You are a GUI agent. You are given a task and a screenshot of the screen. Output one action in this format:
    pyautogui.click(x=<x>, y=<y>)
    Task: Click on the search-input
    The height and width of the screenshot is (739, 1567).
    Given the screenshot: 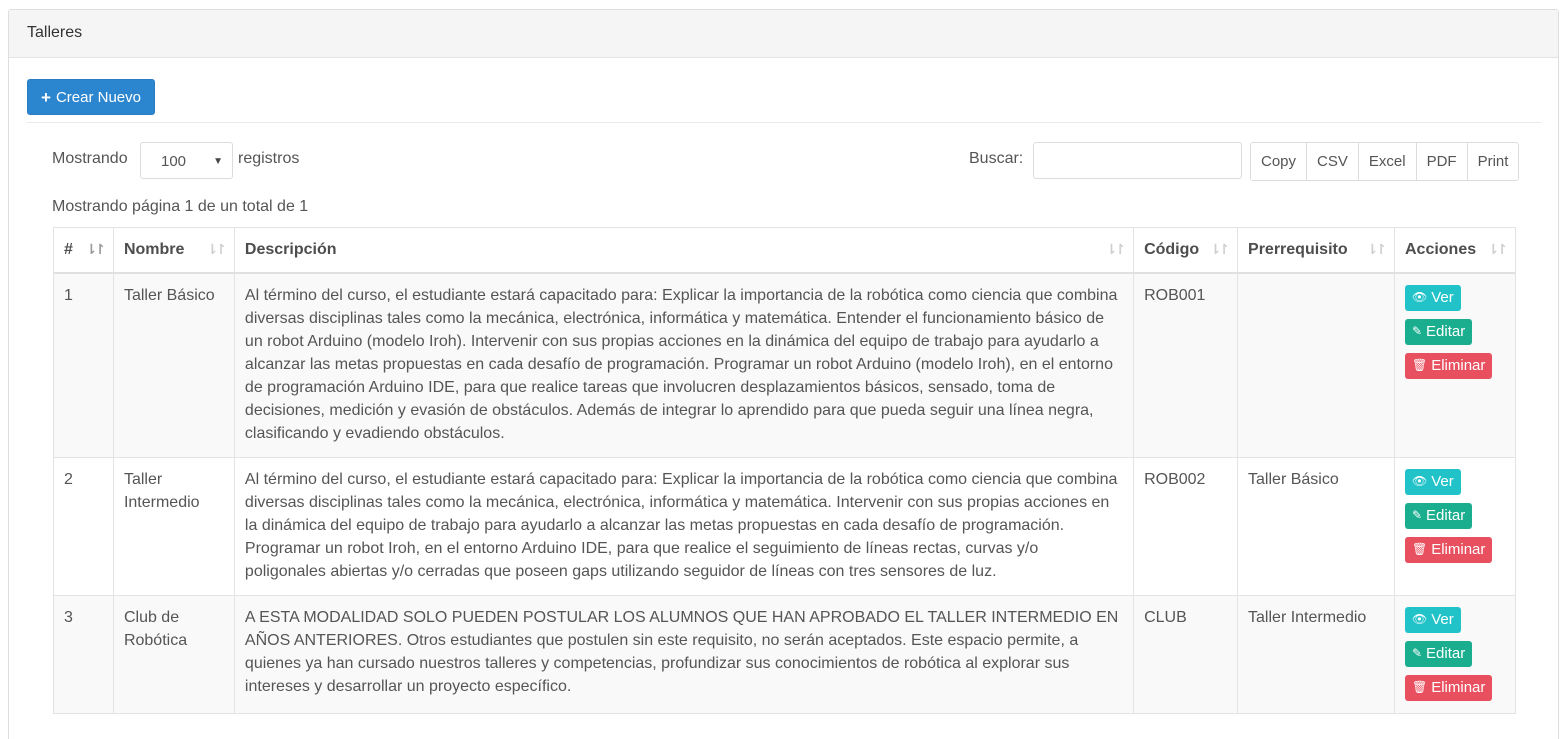 What is the action you would take?
    pyautogui.click(x=1137, y=160)
    